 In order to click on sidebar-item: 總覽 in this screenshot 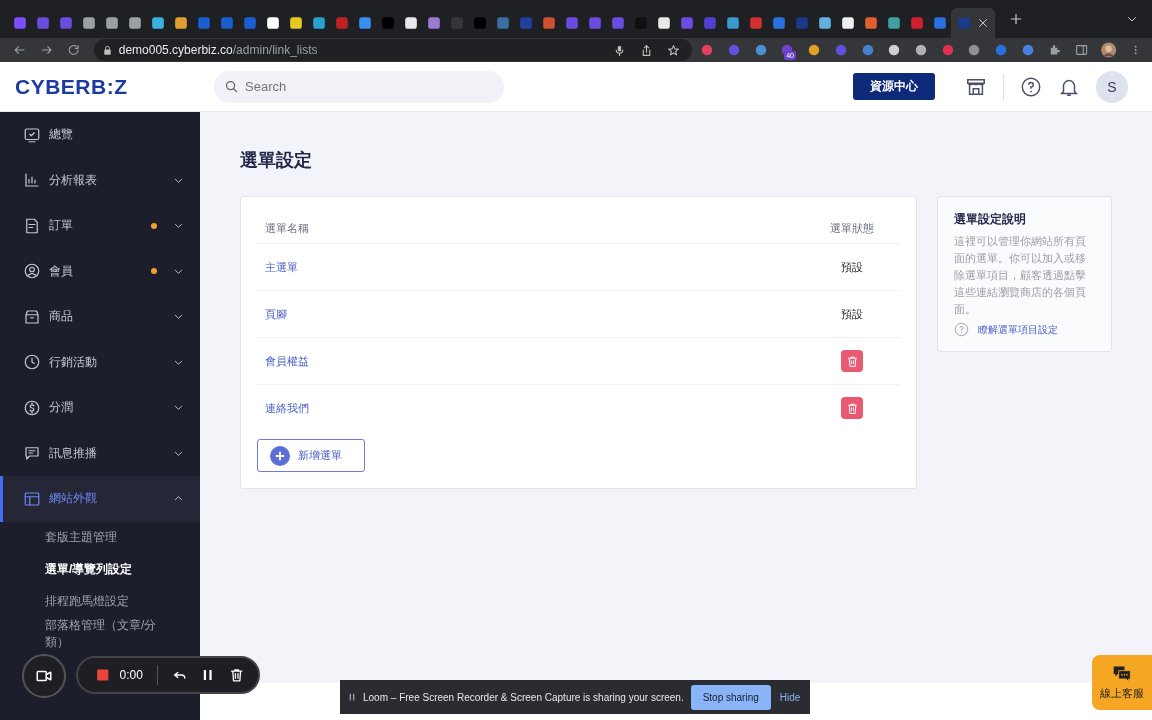, I will do `click(100, 135)`.